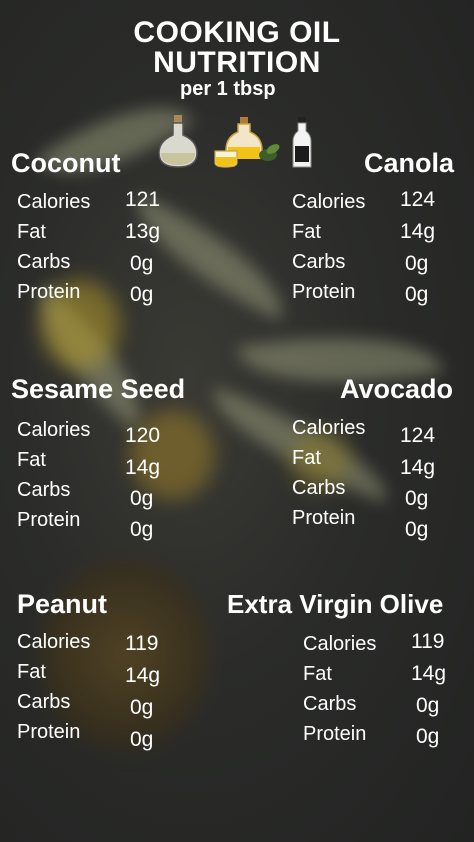 The height and width of the screenshot is (842, 474). Describe the element at coordinates (247, 142) in the screenshot. I see `oil-jars-icon` at that location.